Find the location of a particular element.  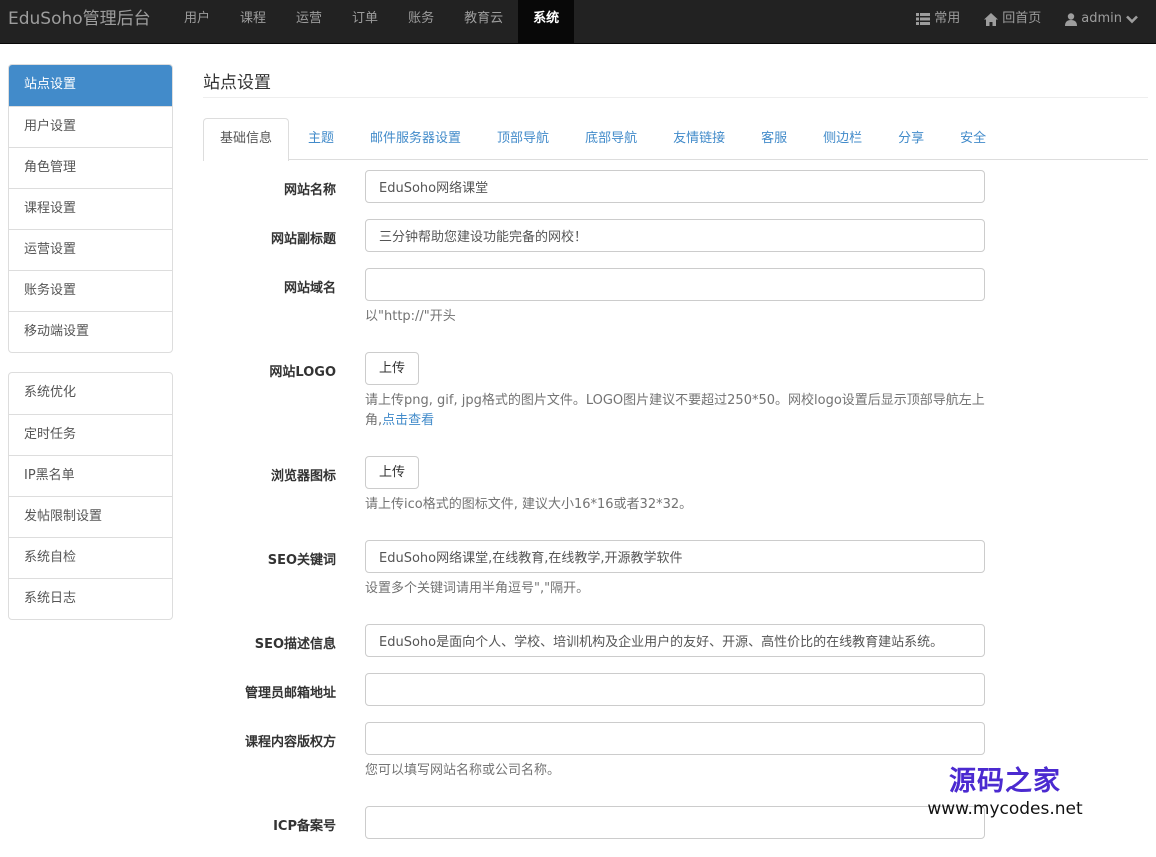

title-divider is located at coordinates (675, 97).